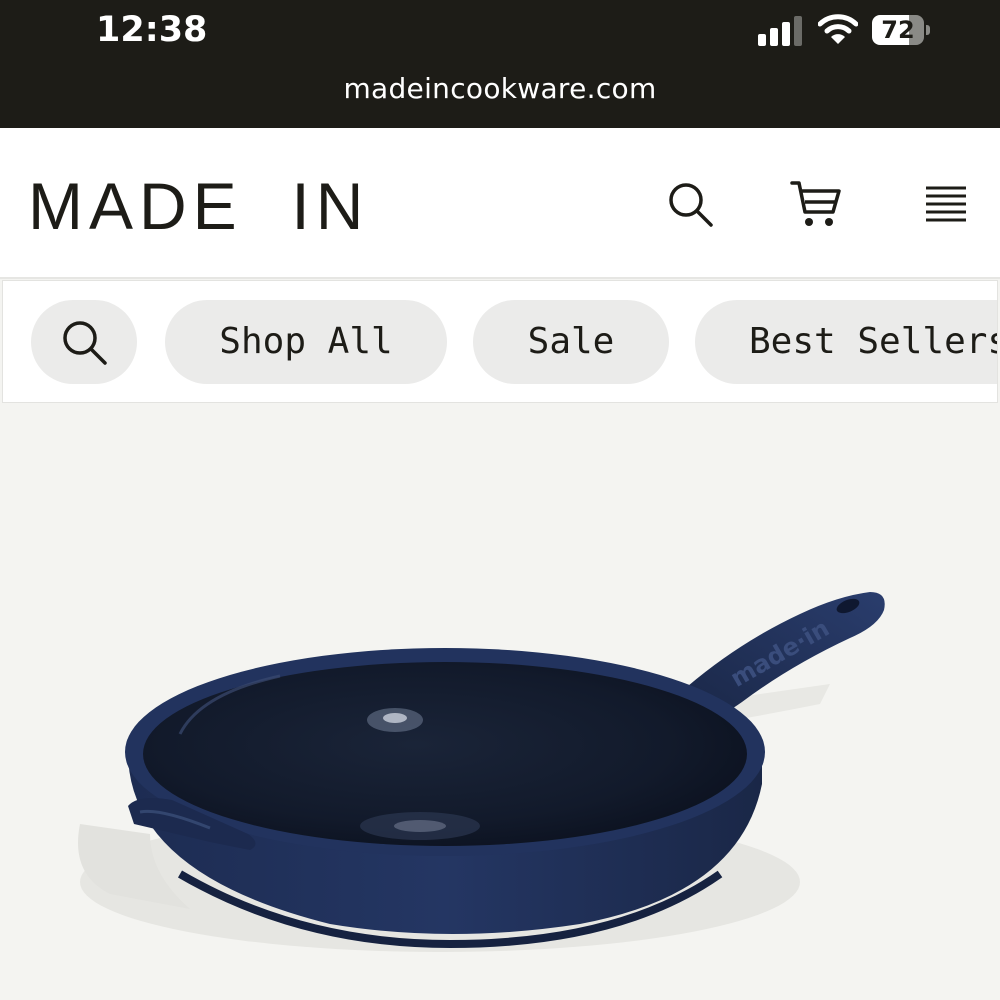 This screenshot has height=1000, width=1000. I want to click on brand-logo: MADE IN, so click(198, 206).